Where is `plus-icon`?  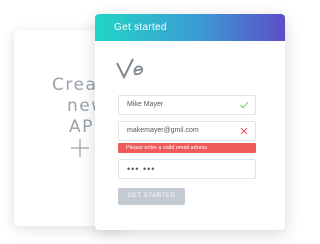 plus-icon is located at coordinates (80, 148).